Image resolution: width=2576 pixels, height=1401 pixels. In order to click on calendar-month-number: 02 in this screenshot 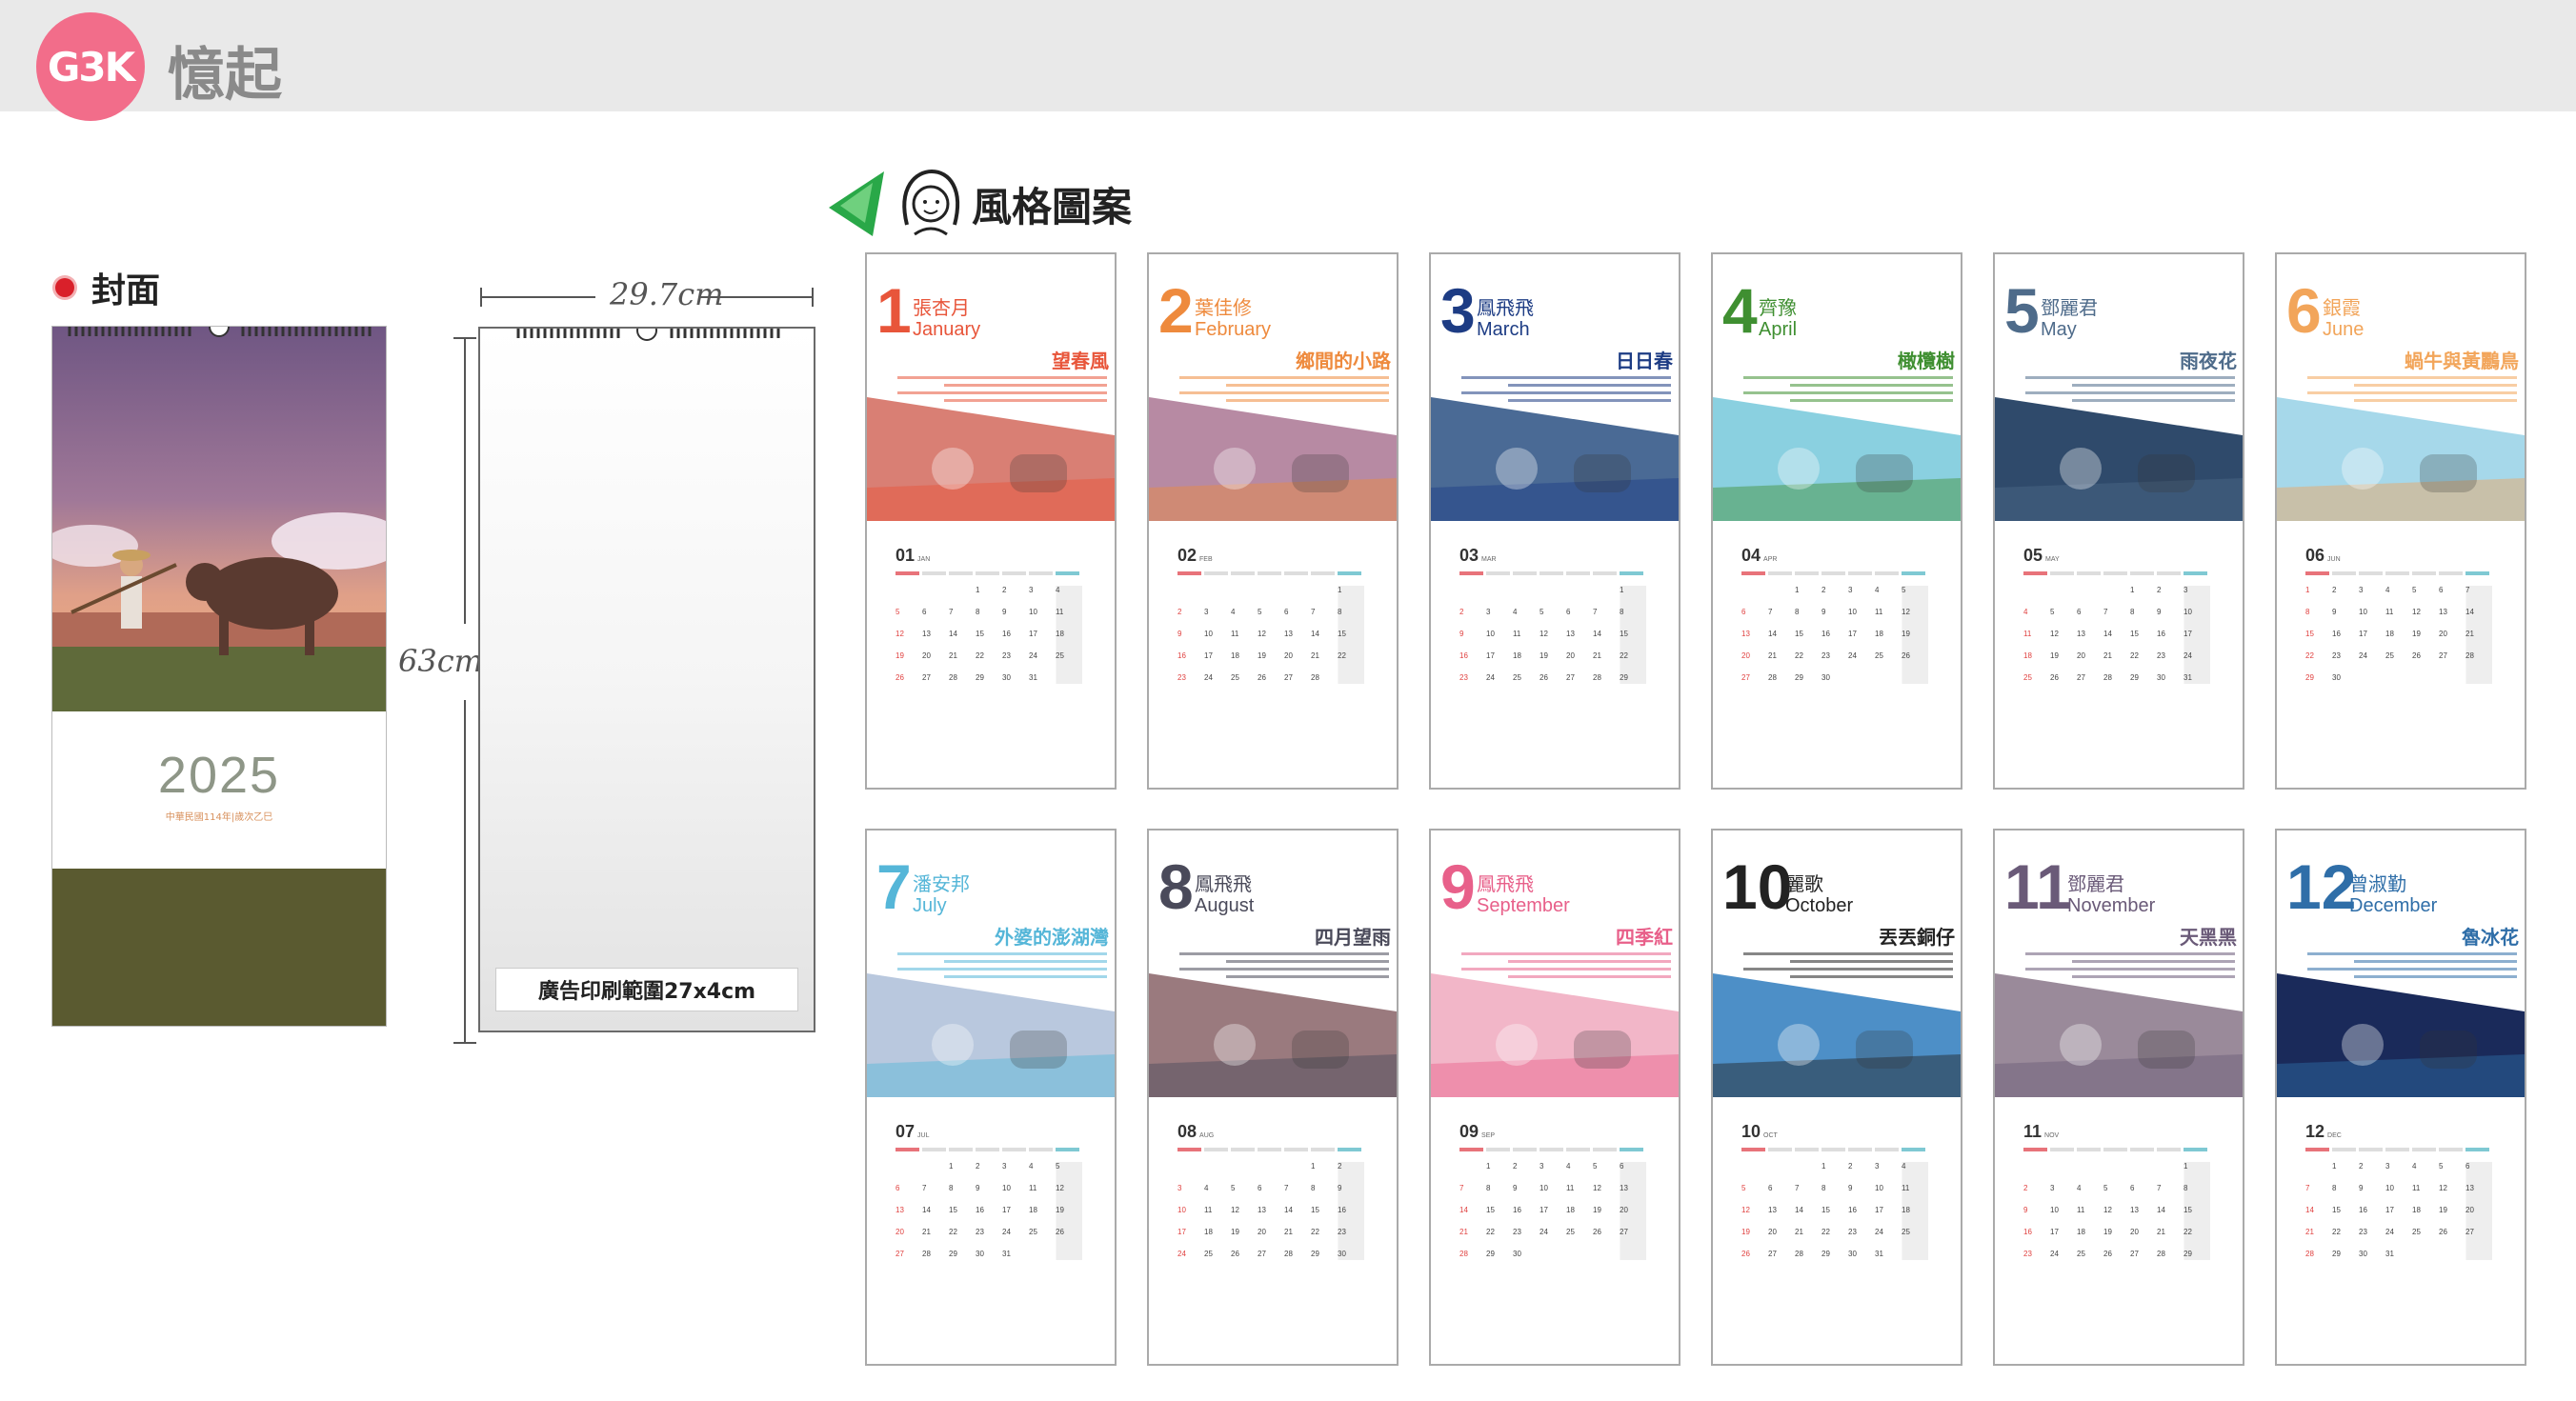, I will do `click(1187, 556)`.